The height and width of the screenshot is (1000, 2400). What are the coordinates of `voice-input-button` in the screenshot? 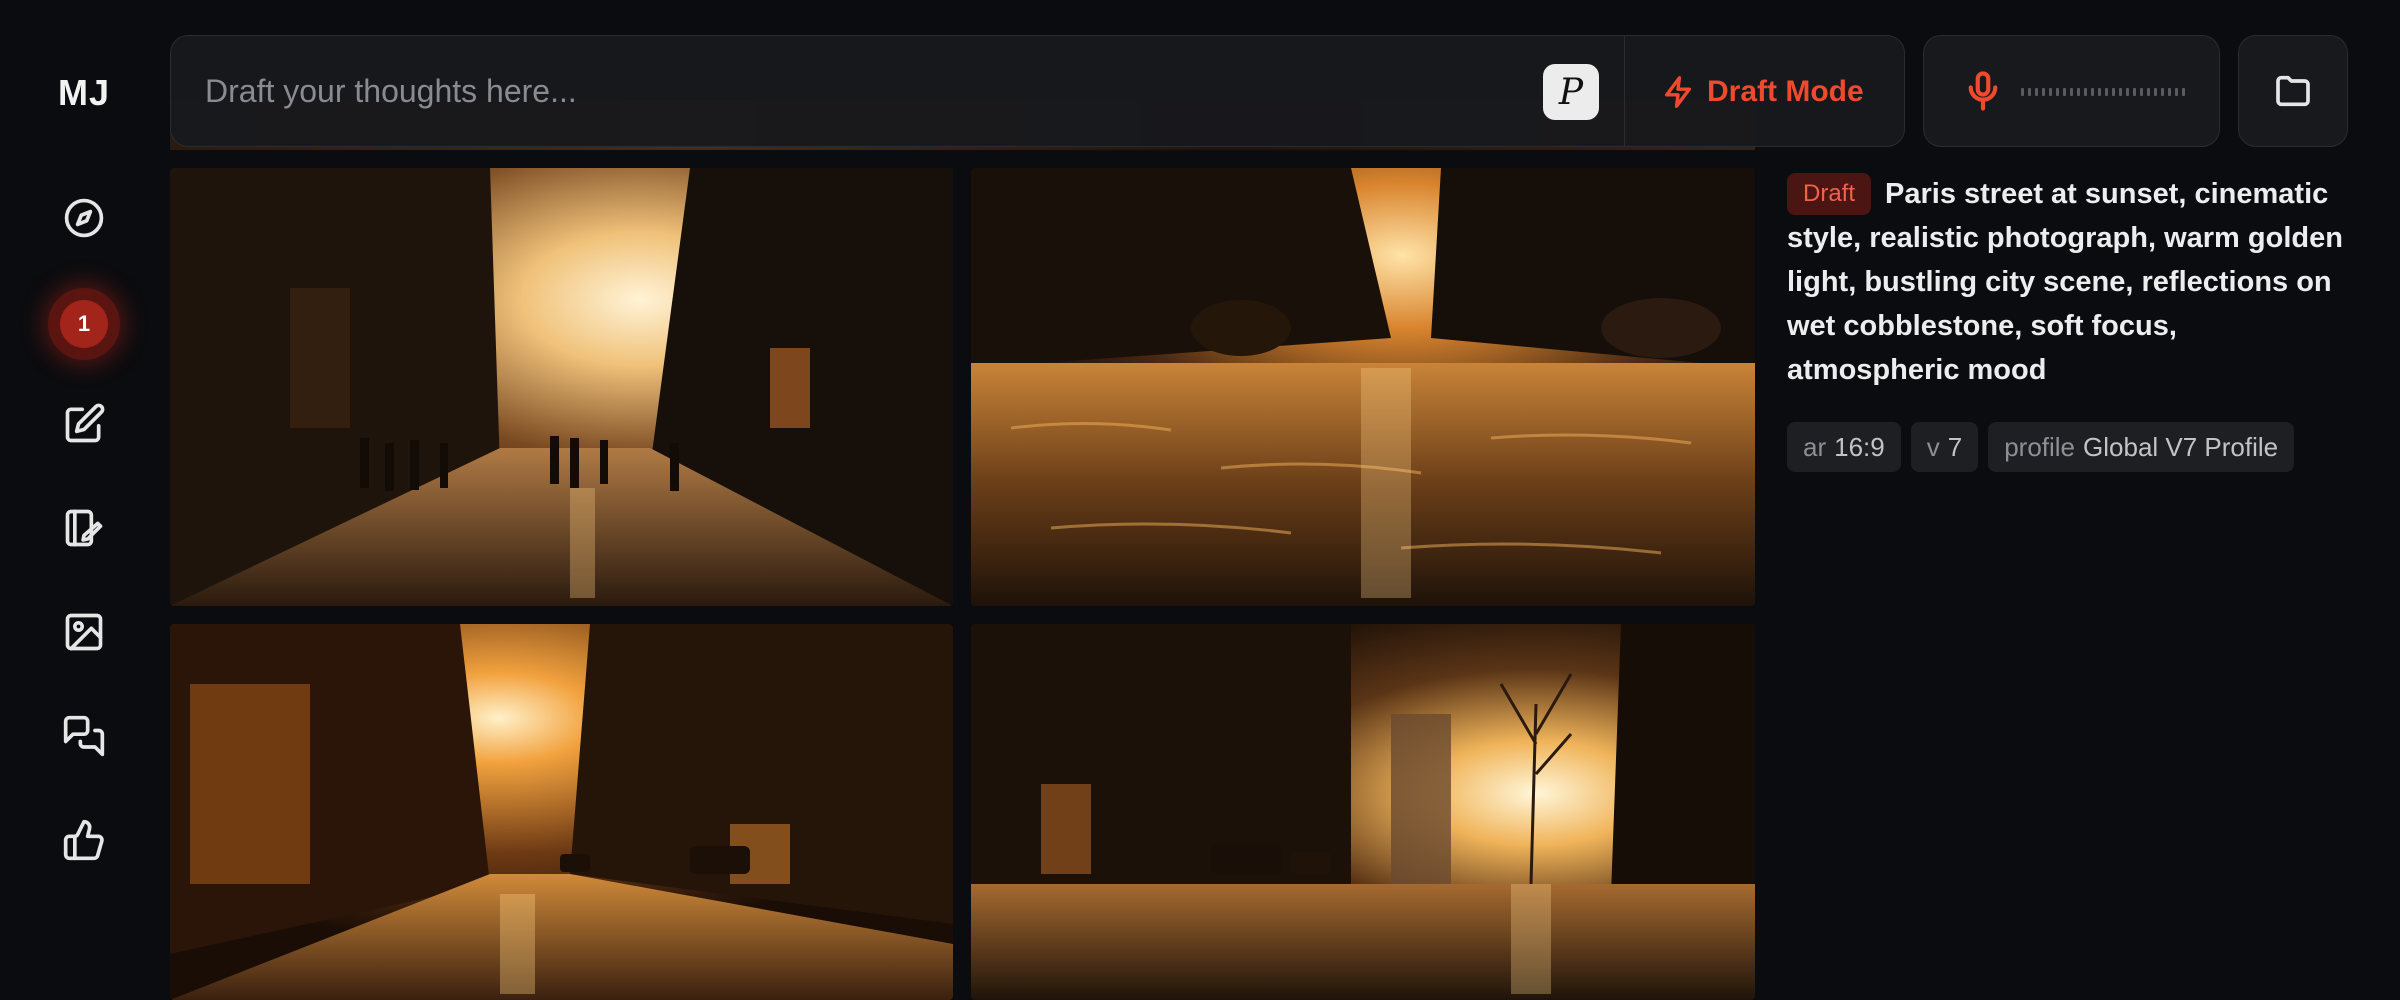 It's located at (2071, 91).